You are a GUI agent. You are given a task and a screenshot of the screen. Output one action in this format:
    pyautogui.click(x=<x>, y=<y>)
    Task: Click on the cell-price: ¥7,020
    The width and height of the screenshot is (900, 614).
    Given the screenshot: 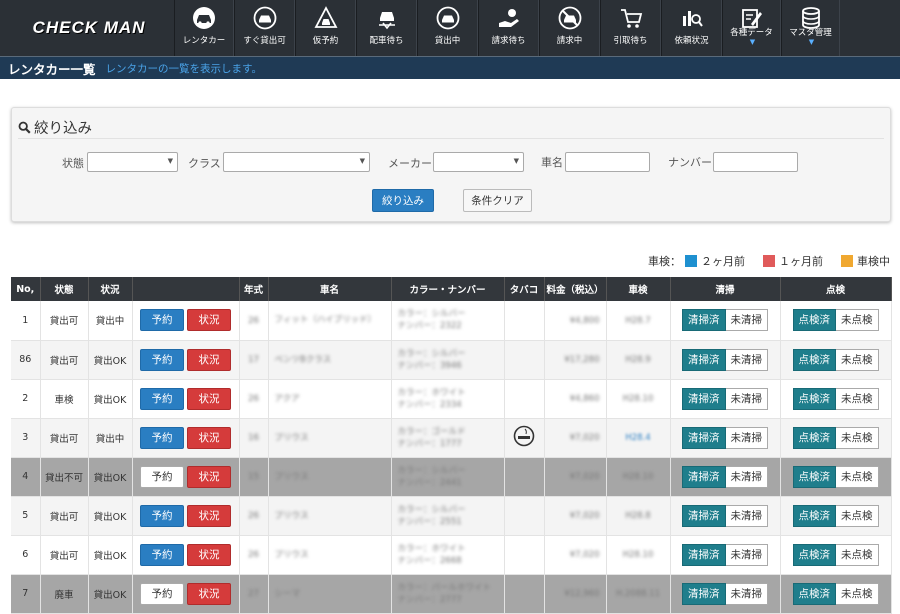 What is the action you would take?
    pyautogui.click(x=575, y=516)
    